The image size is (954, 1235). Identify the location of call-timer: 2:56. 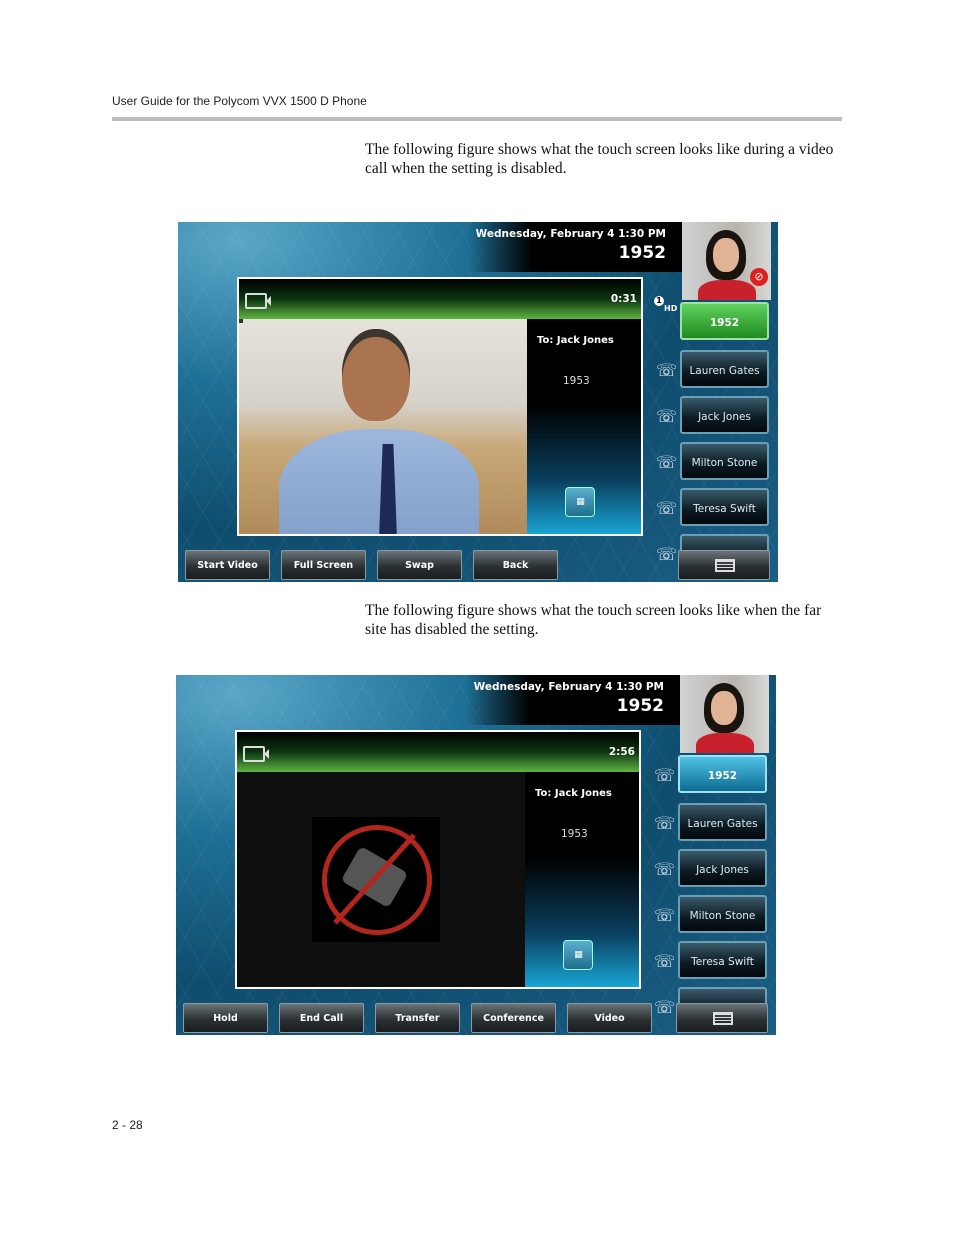
(621, 752).